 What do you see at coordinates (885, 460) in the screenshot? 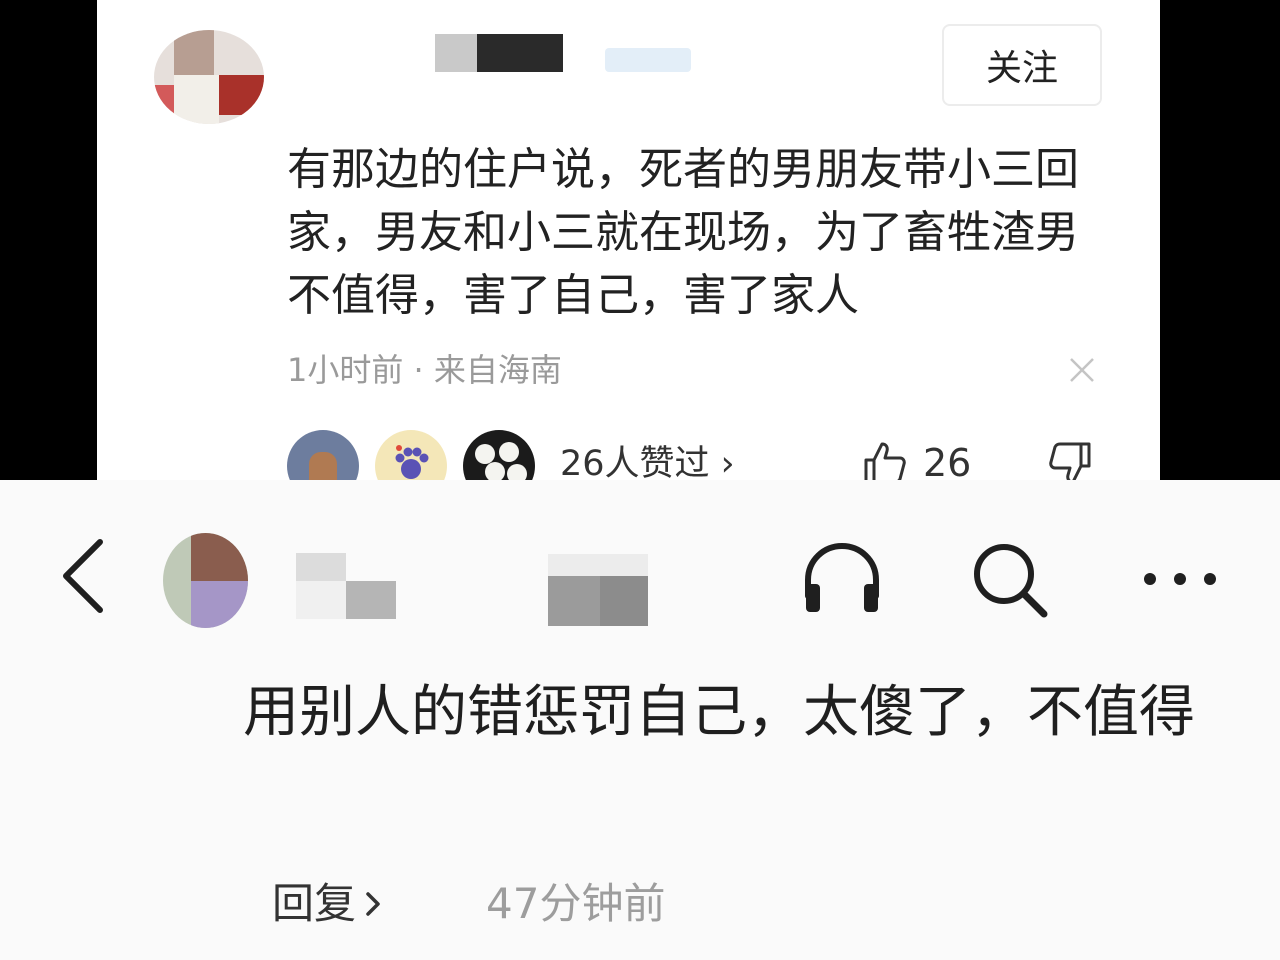
I see `thumbs-up-icon` at bounding box center [885, 460].